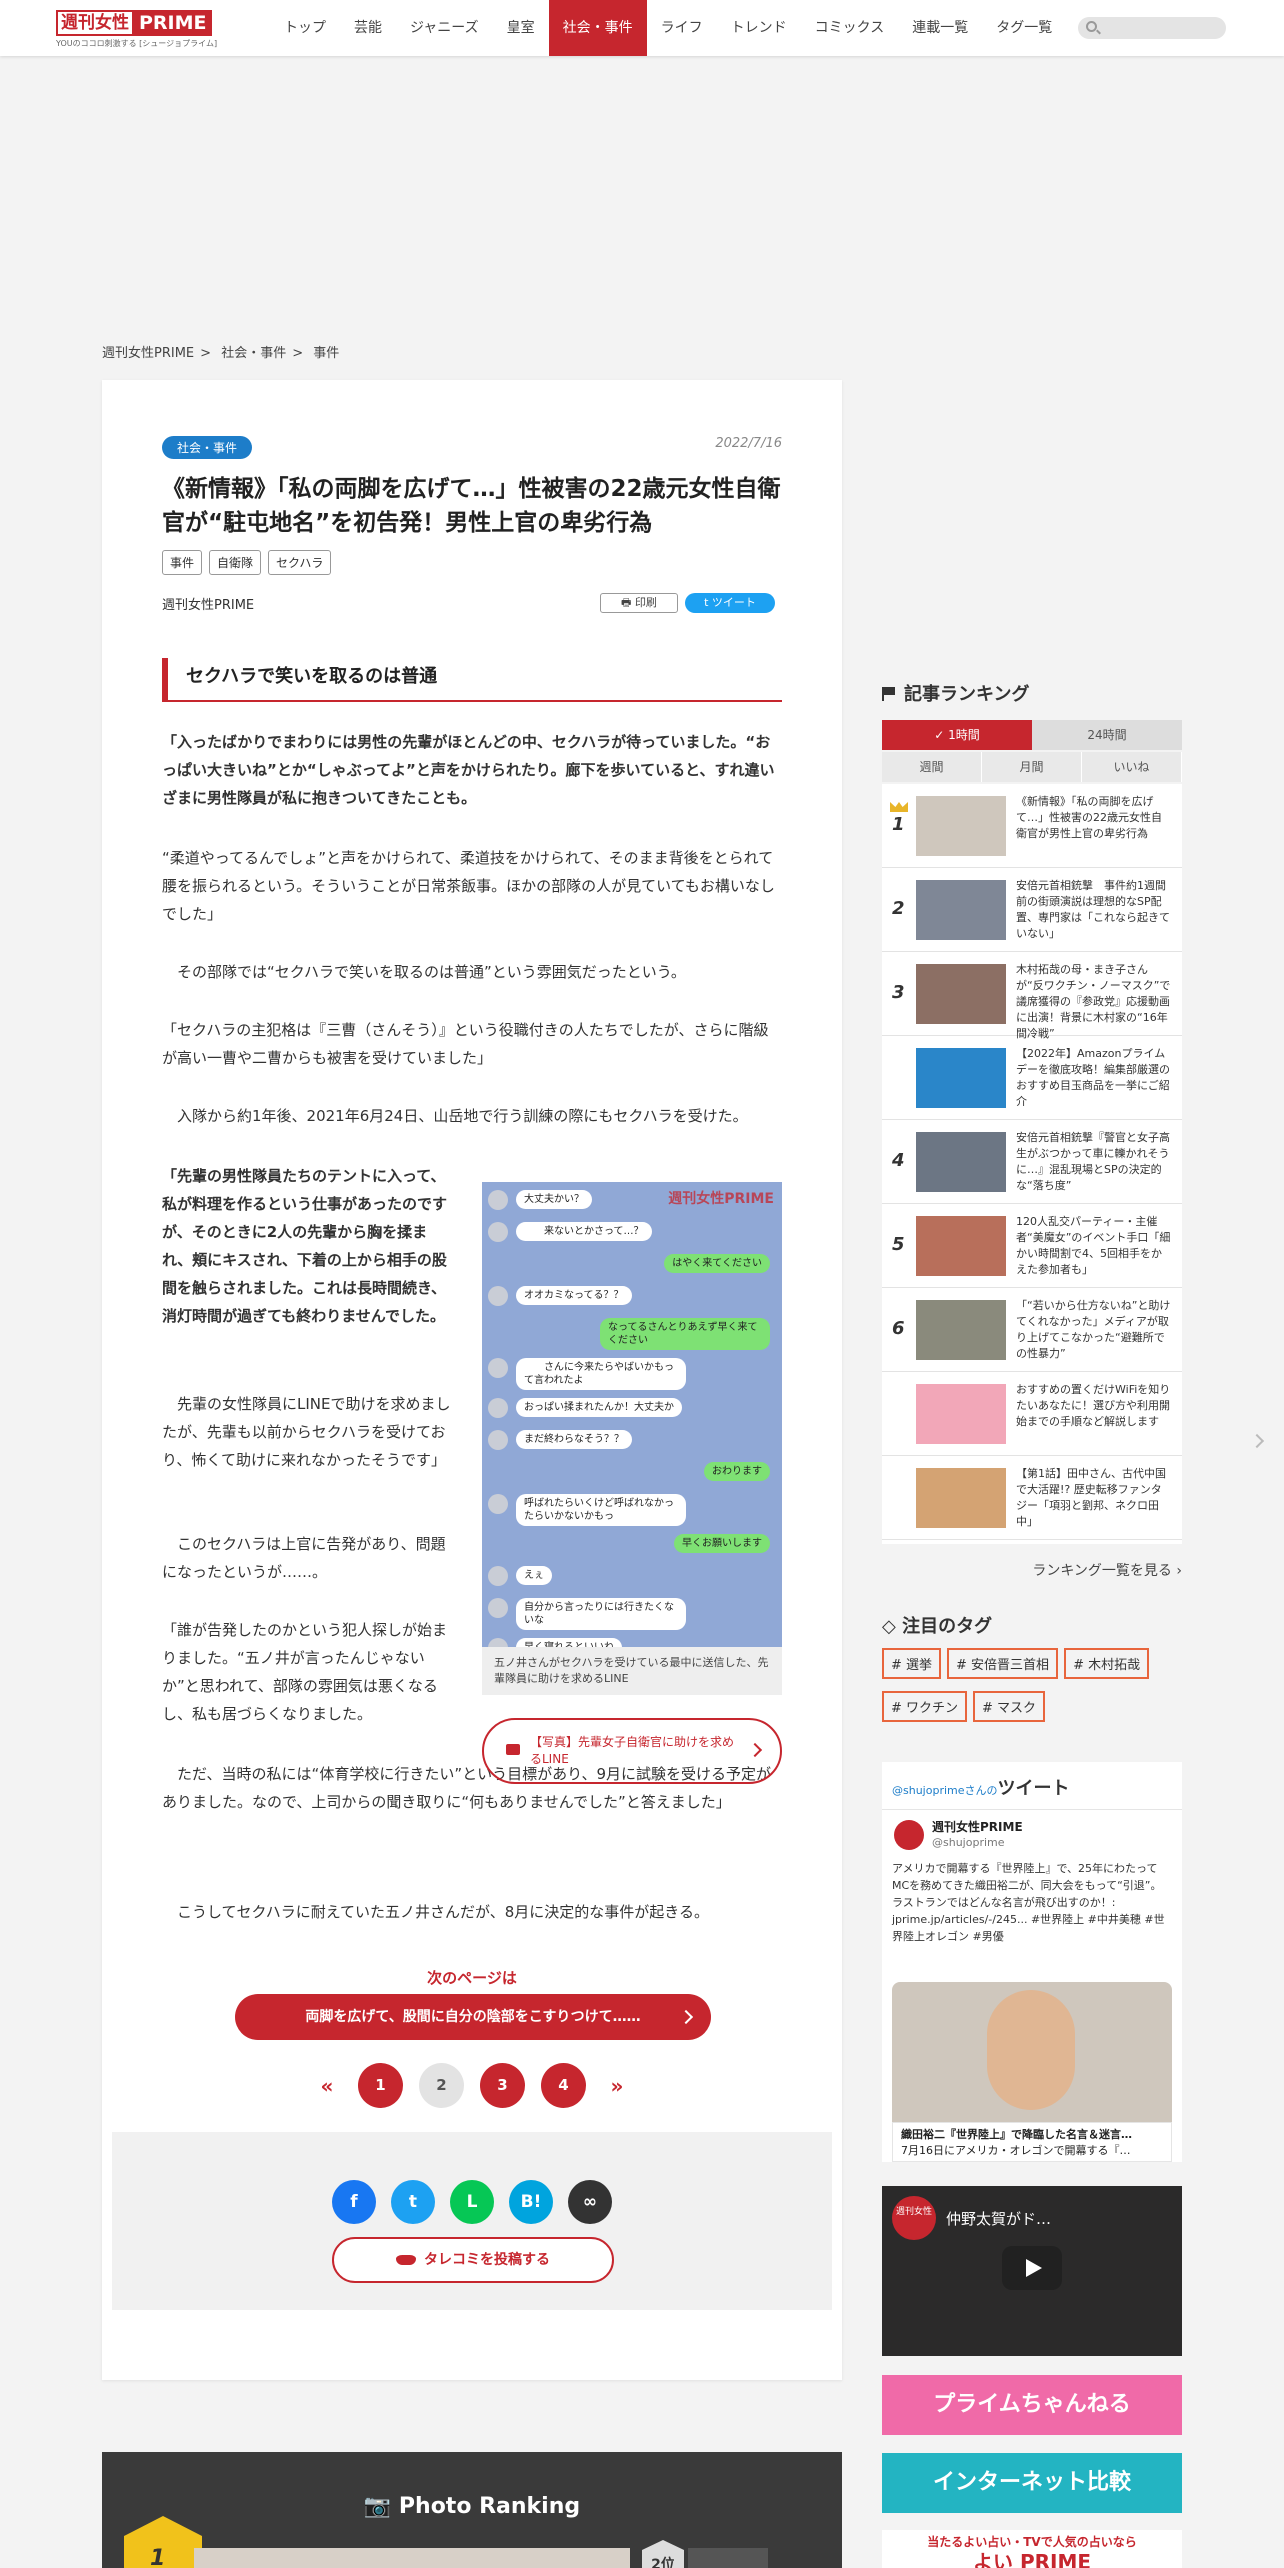  What do you see at coordinates (957, 735) in the screenshot?
I see `tab-1hour: ✓ 1時間` at bounding box center [957, 735].